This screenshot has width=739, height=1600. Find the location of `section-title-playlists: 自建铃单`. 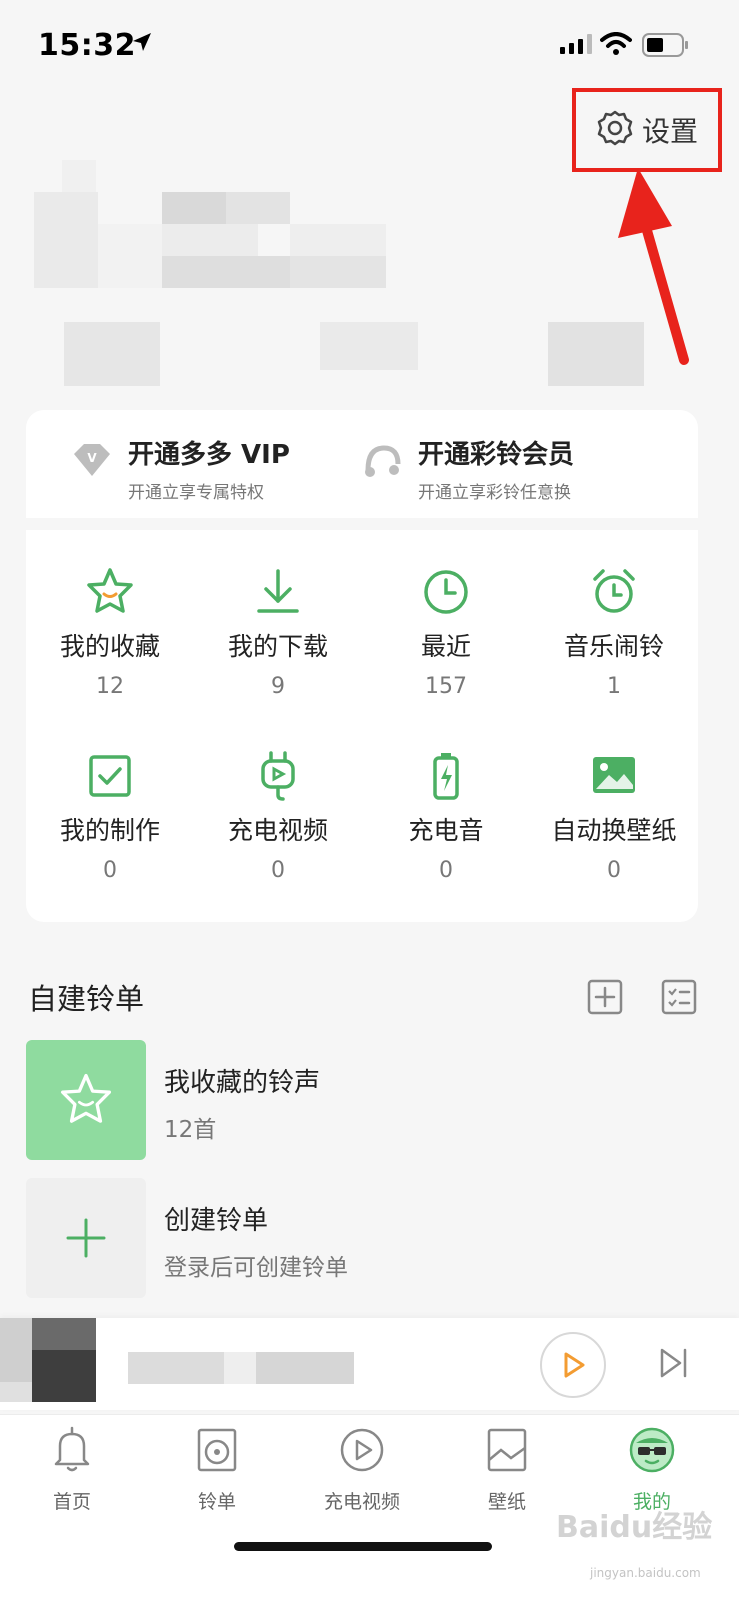

section-title-playlists: 自建铃单 is located at coordinates (86, 999).